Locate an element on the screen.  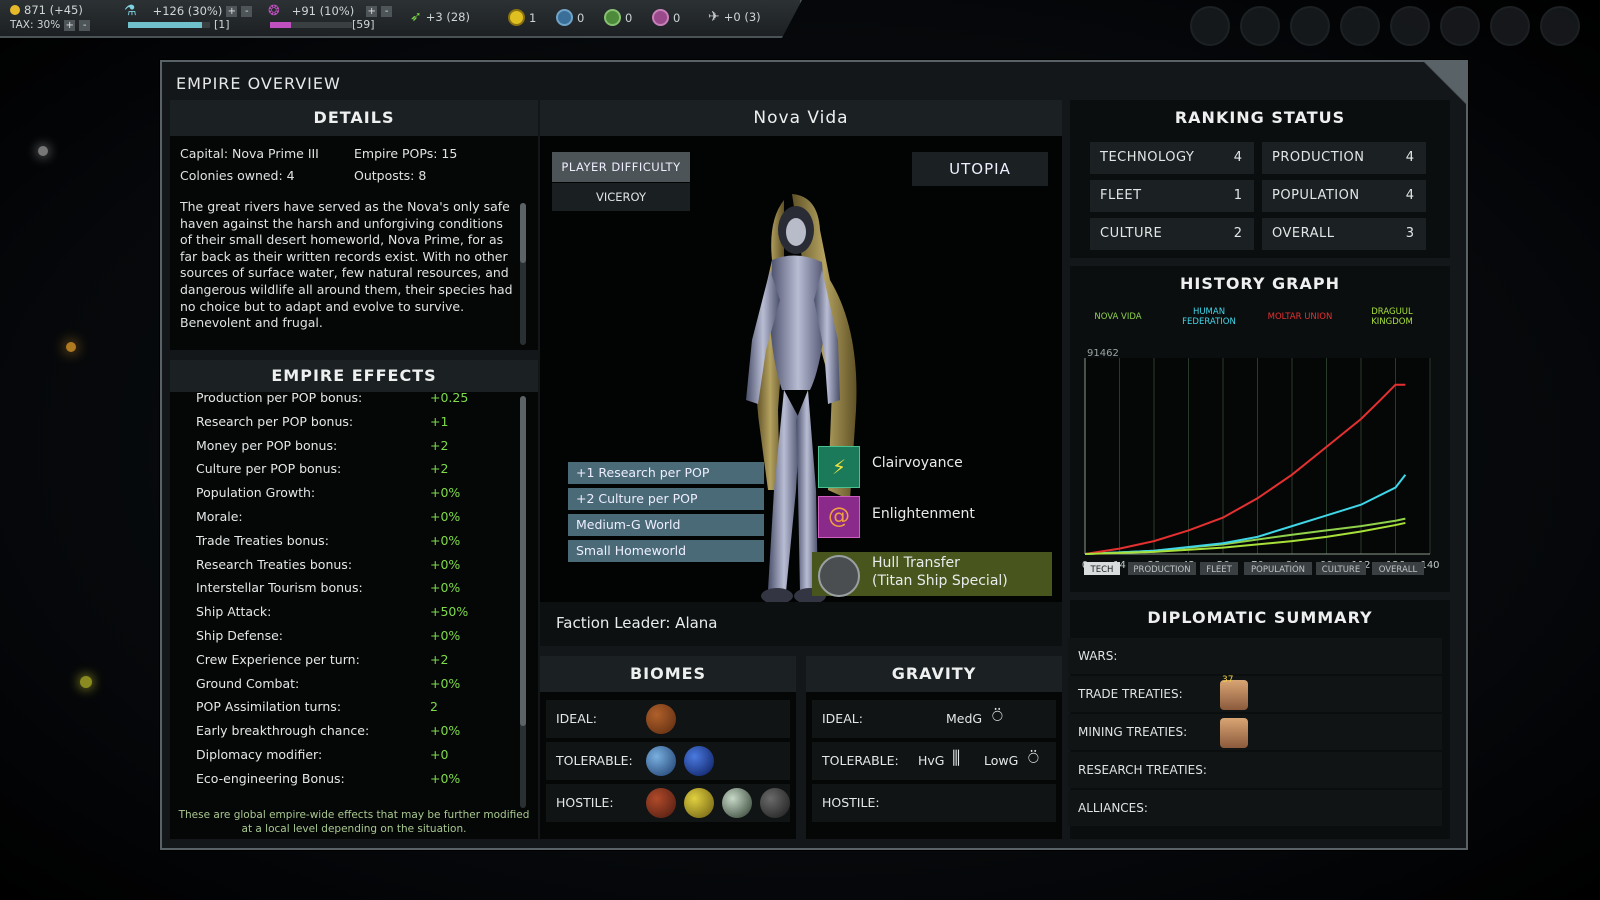
faction-trait: +2 Culture per POP is located at coordinates (666, 499).